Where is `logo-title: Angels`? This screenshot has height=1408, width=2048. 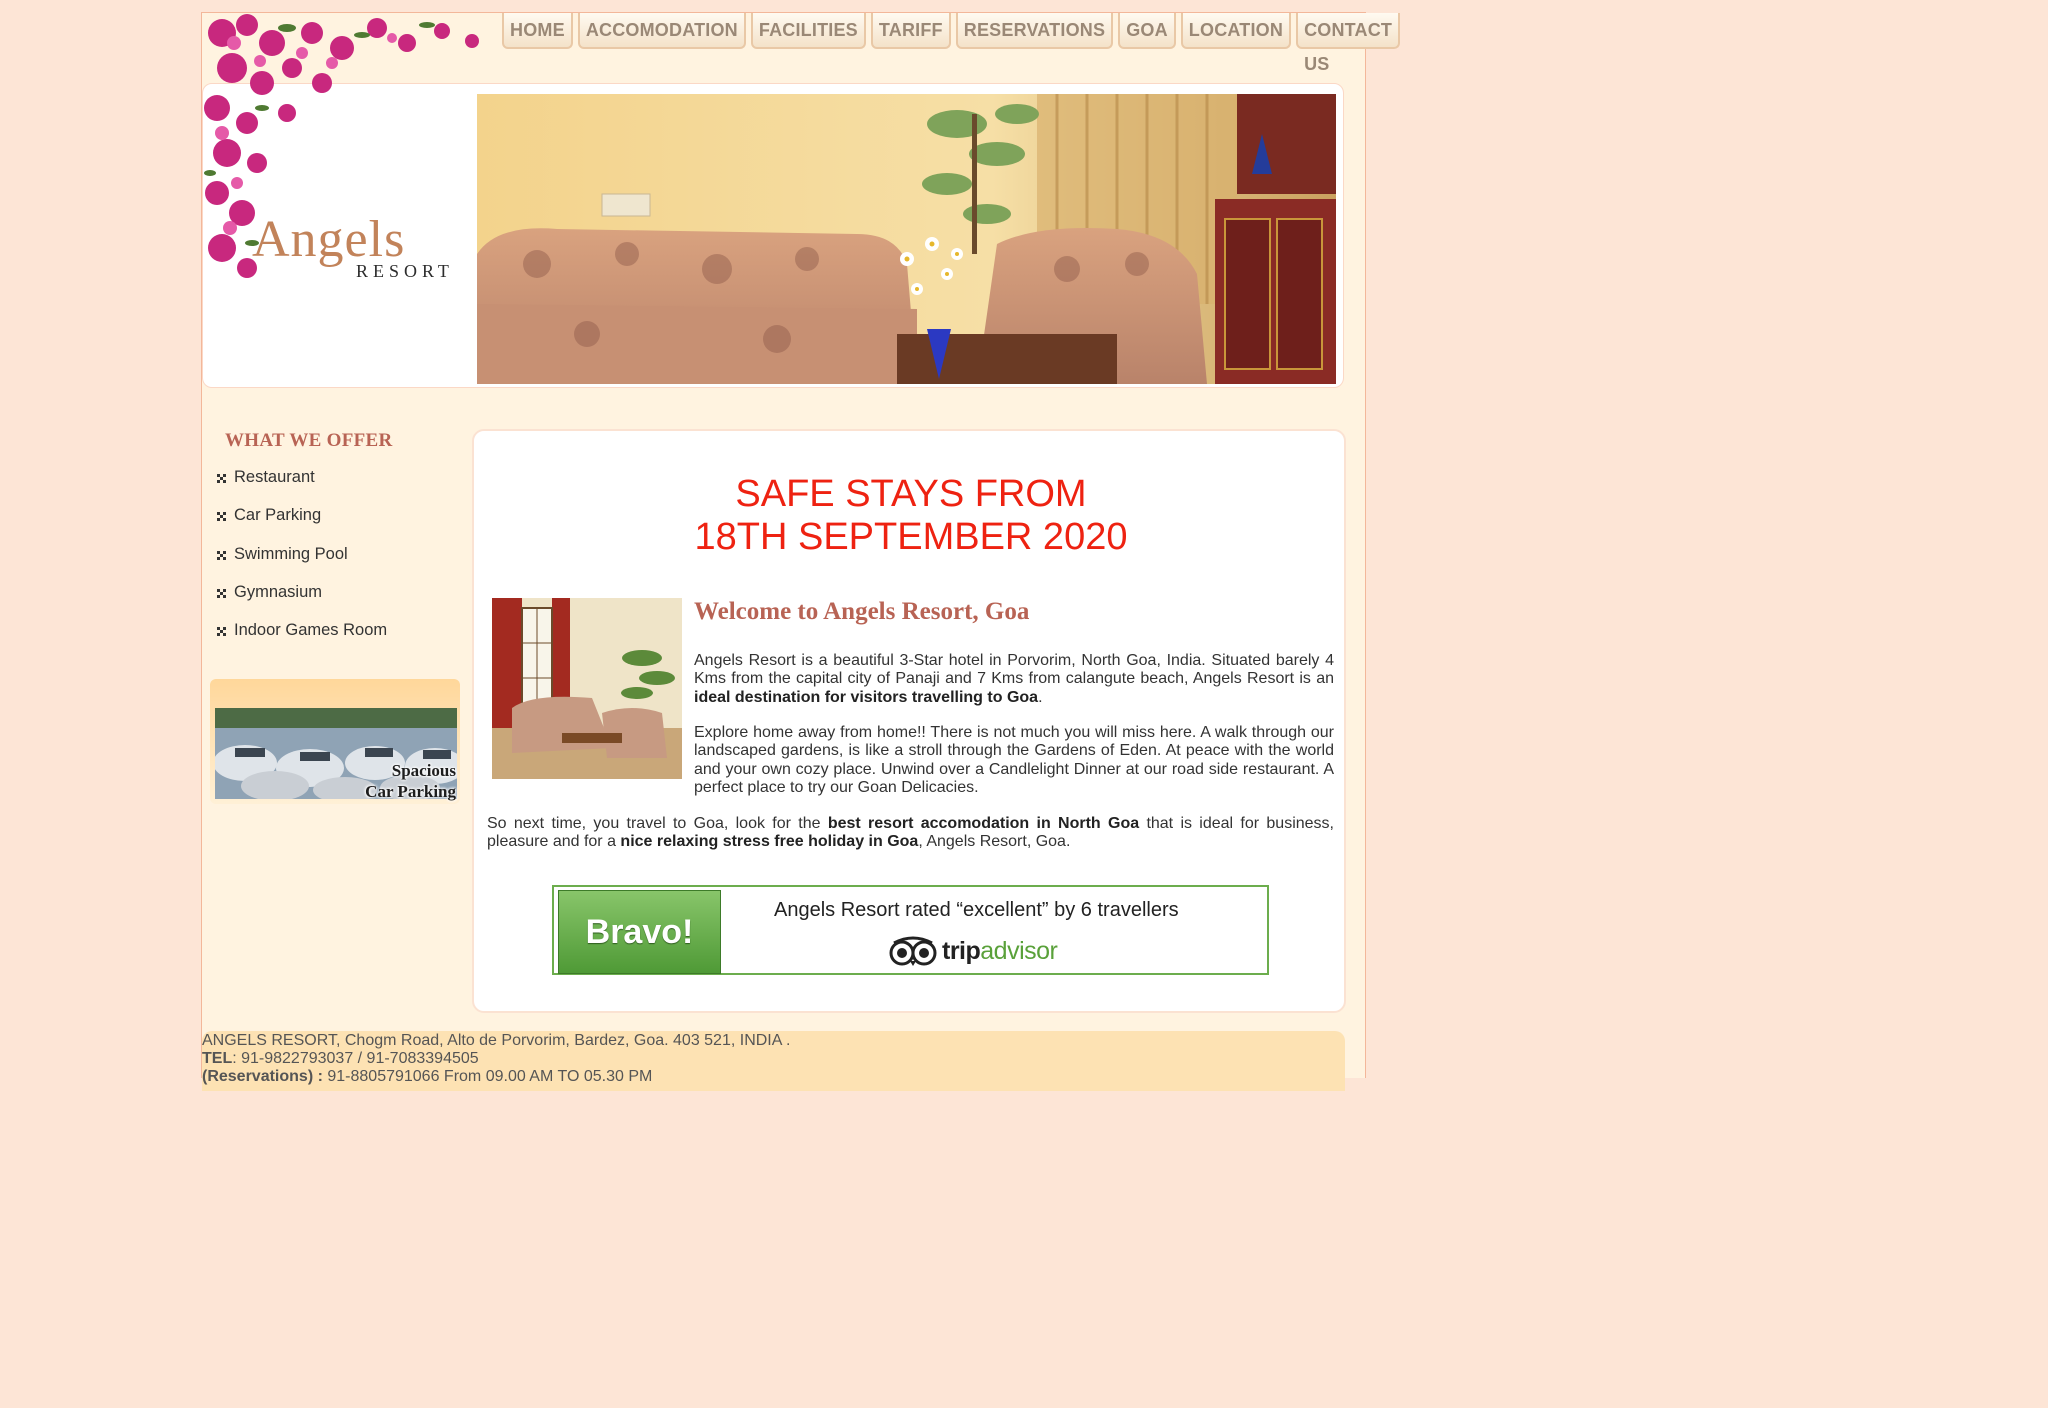 logo-title: Angels is located at coordinates (329, 239).